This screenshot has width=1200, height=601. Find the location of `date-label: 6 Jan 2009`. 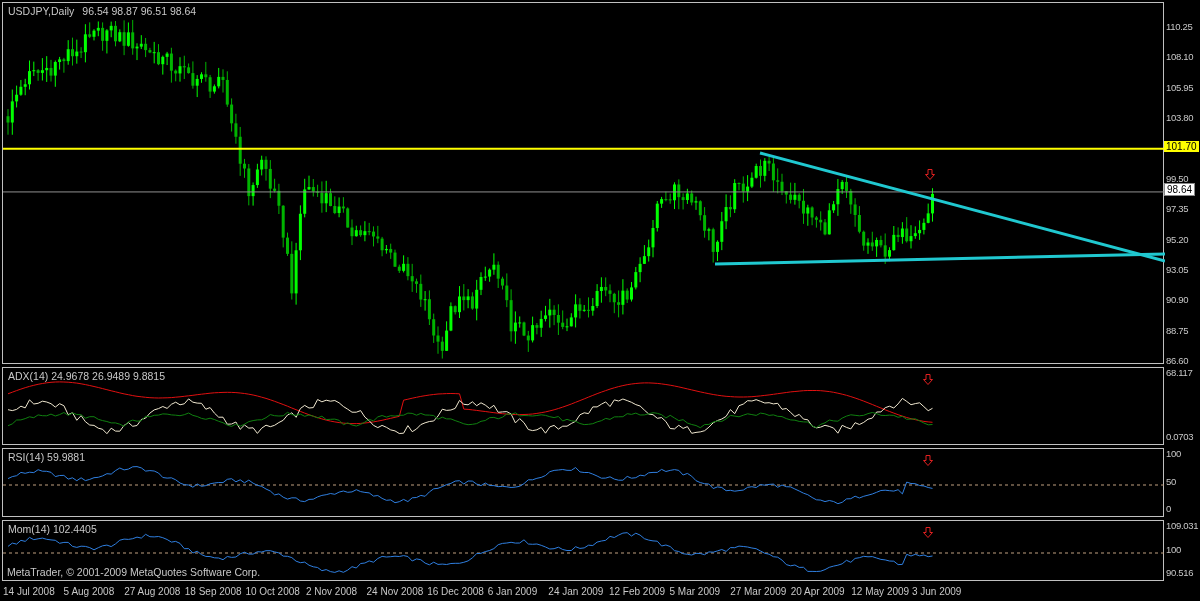

date-label: 6 Jan 2009 is located at coordinates (513, 591).